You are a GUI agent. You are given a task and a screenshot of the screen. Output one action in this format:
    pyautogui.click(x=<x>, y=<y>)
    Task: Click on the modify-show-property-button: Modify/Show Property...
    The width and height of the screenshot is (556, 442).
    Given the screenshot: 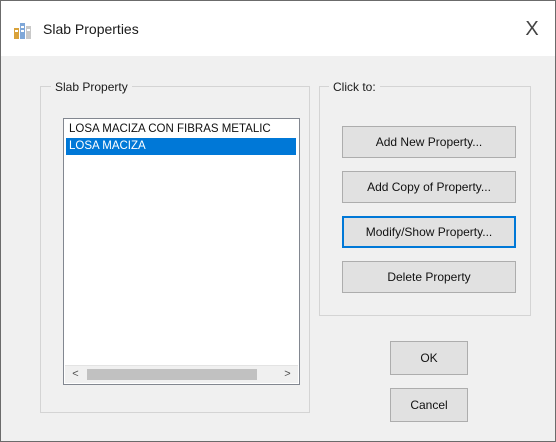 What is the action you would take?
    pyautogui.click(x=429, y=232)
    